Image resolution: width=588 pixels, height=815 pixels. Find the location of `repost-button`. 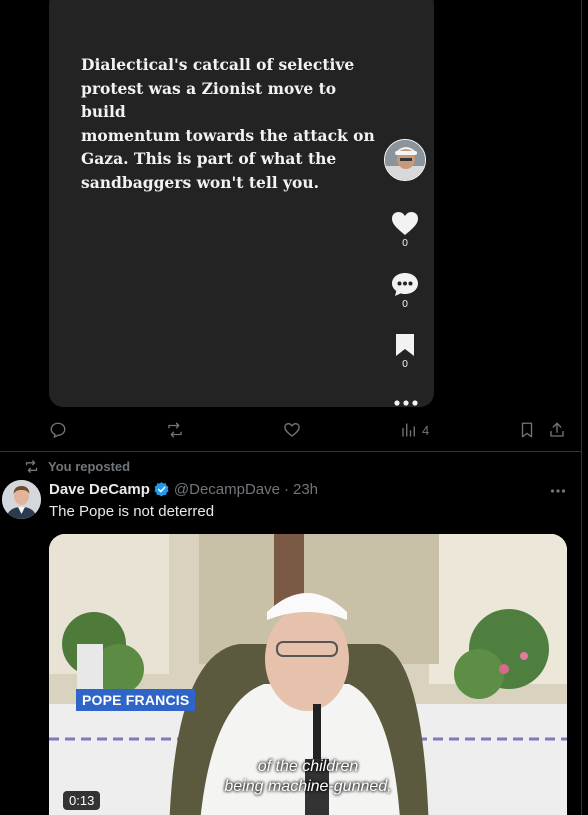

repost-button is located at coordinates (175, 430).